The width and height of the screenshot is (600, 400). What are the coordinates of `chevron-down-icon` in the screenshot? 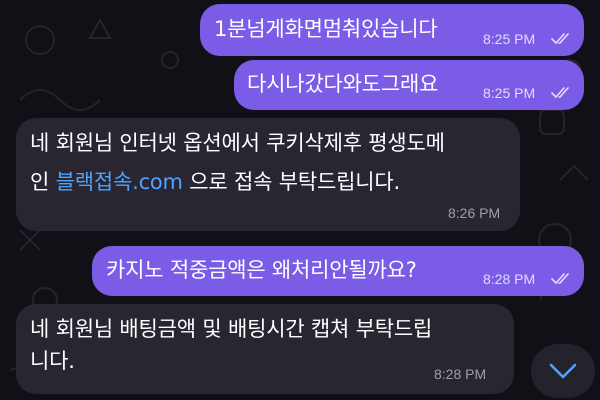 It's located at (563, 371).